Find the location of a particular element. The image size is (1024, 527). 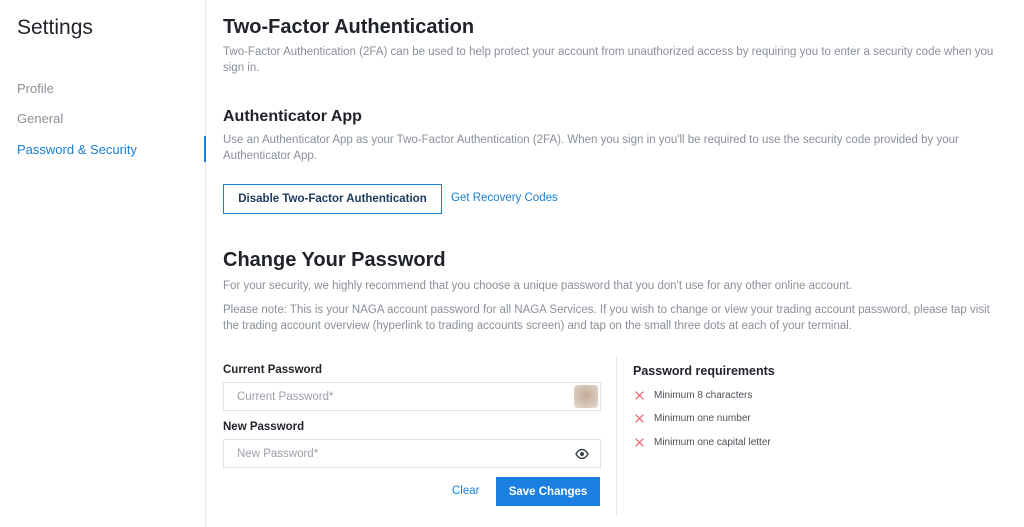

current-password-field is located at coordinates (412, 396).